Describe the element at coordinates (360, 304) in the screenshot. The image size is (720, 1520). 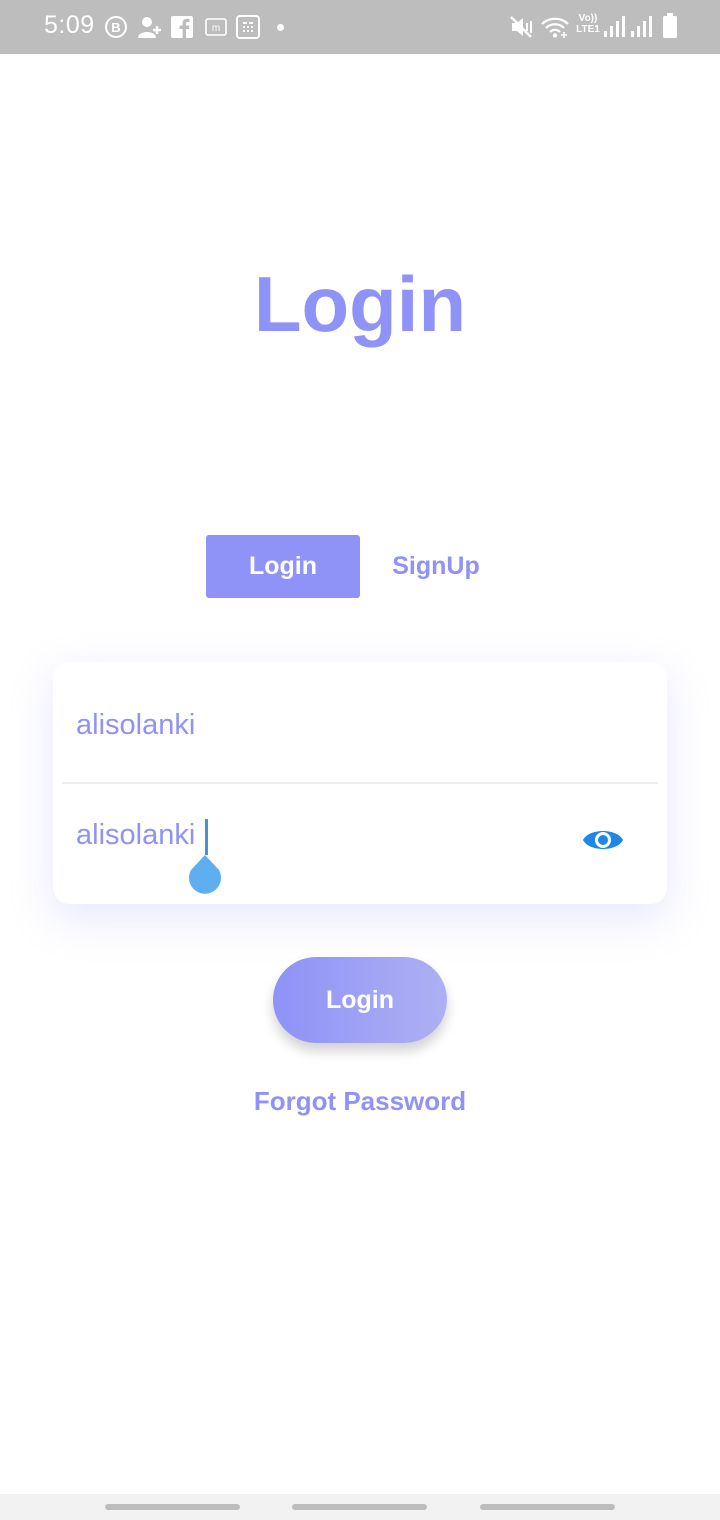
I see `page-title: Login` at that location.